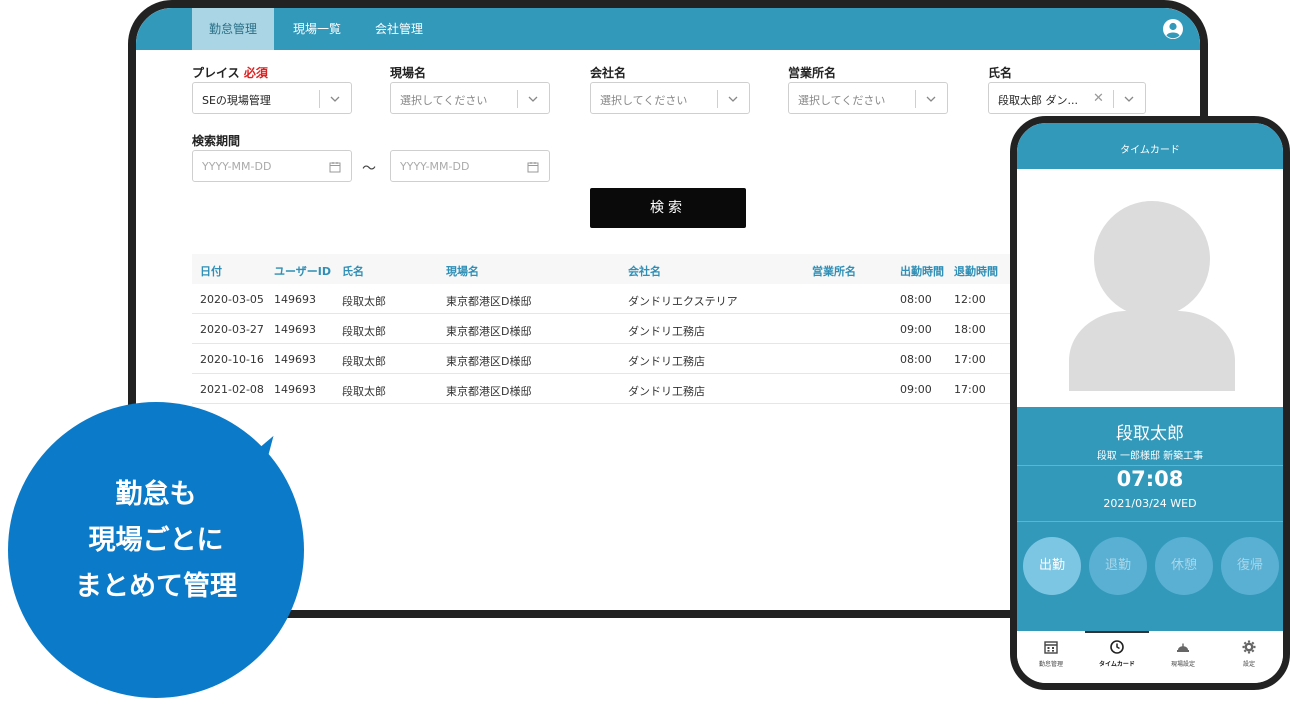 The image size is (1290, 704). What do you see at coordinates (1098, 98) in the screenshot?
I see `clear-icon: ✕` at bounding box center [1098, 98].